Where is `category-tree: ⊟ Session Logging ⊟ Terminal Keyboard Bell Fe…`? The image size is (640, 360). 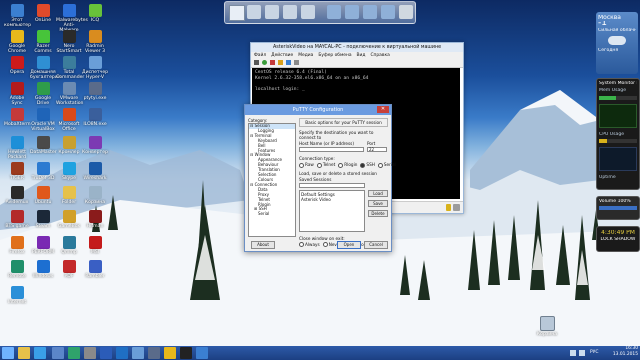
category-tree: ⊟ Session Logging ⊟ Terminal Keyboard Bell Fe… is located at coordinates (272, 180).